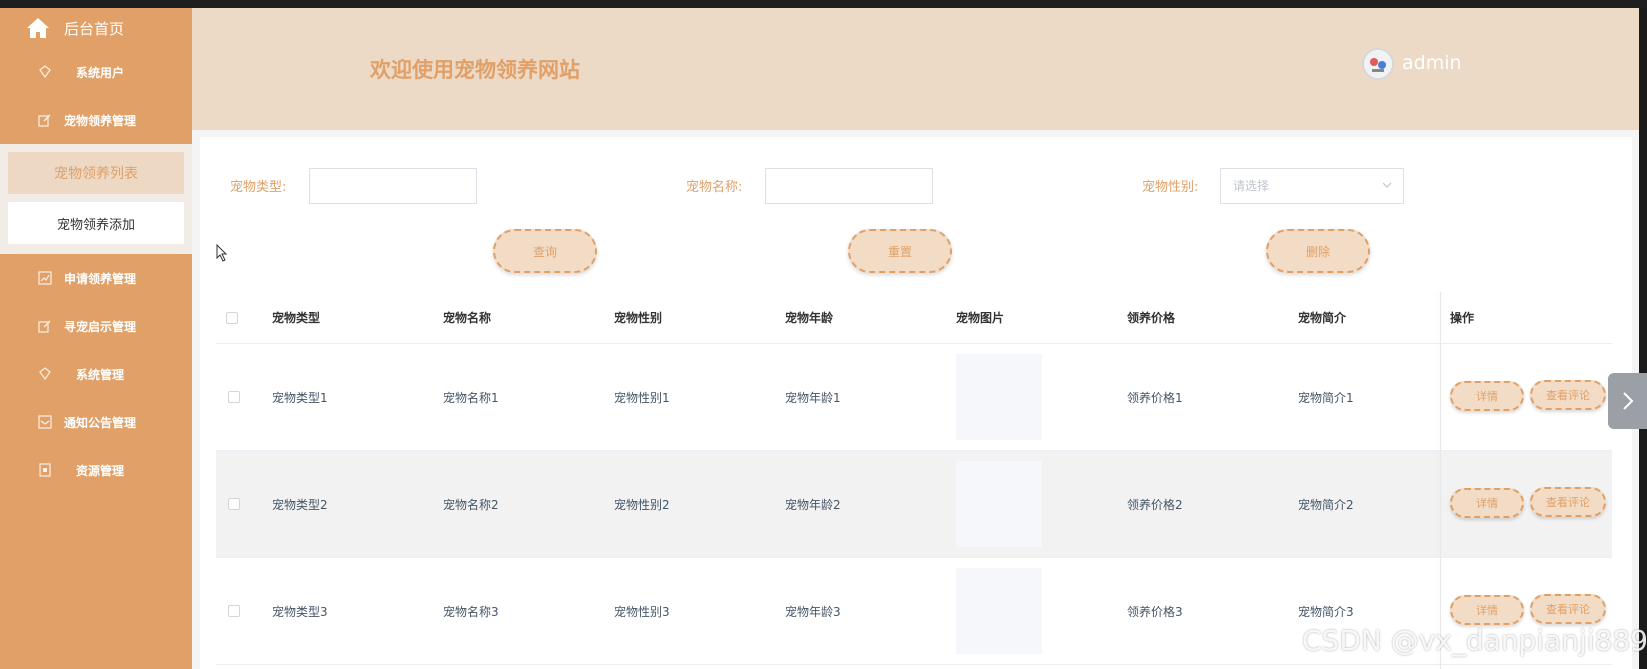  I want to click on chart-icon, so click(45, 278).